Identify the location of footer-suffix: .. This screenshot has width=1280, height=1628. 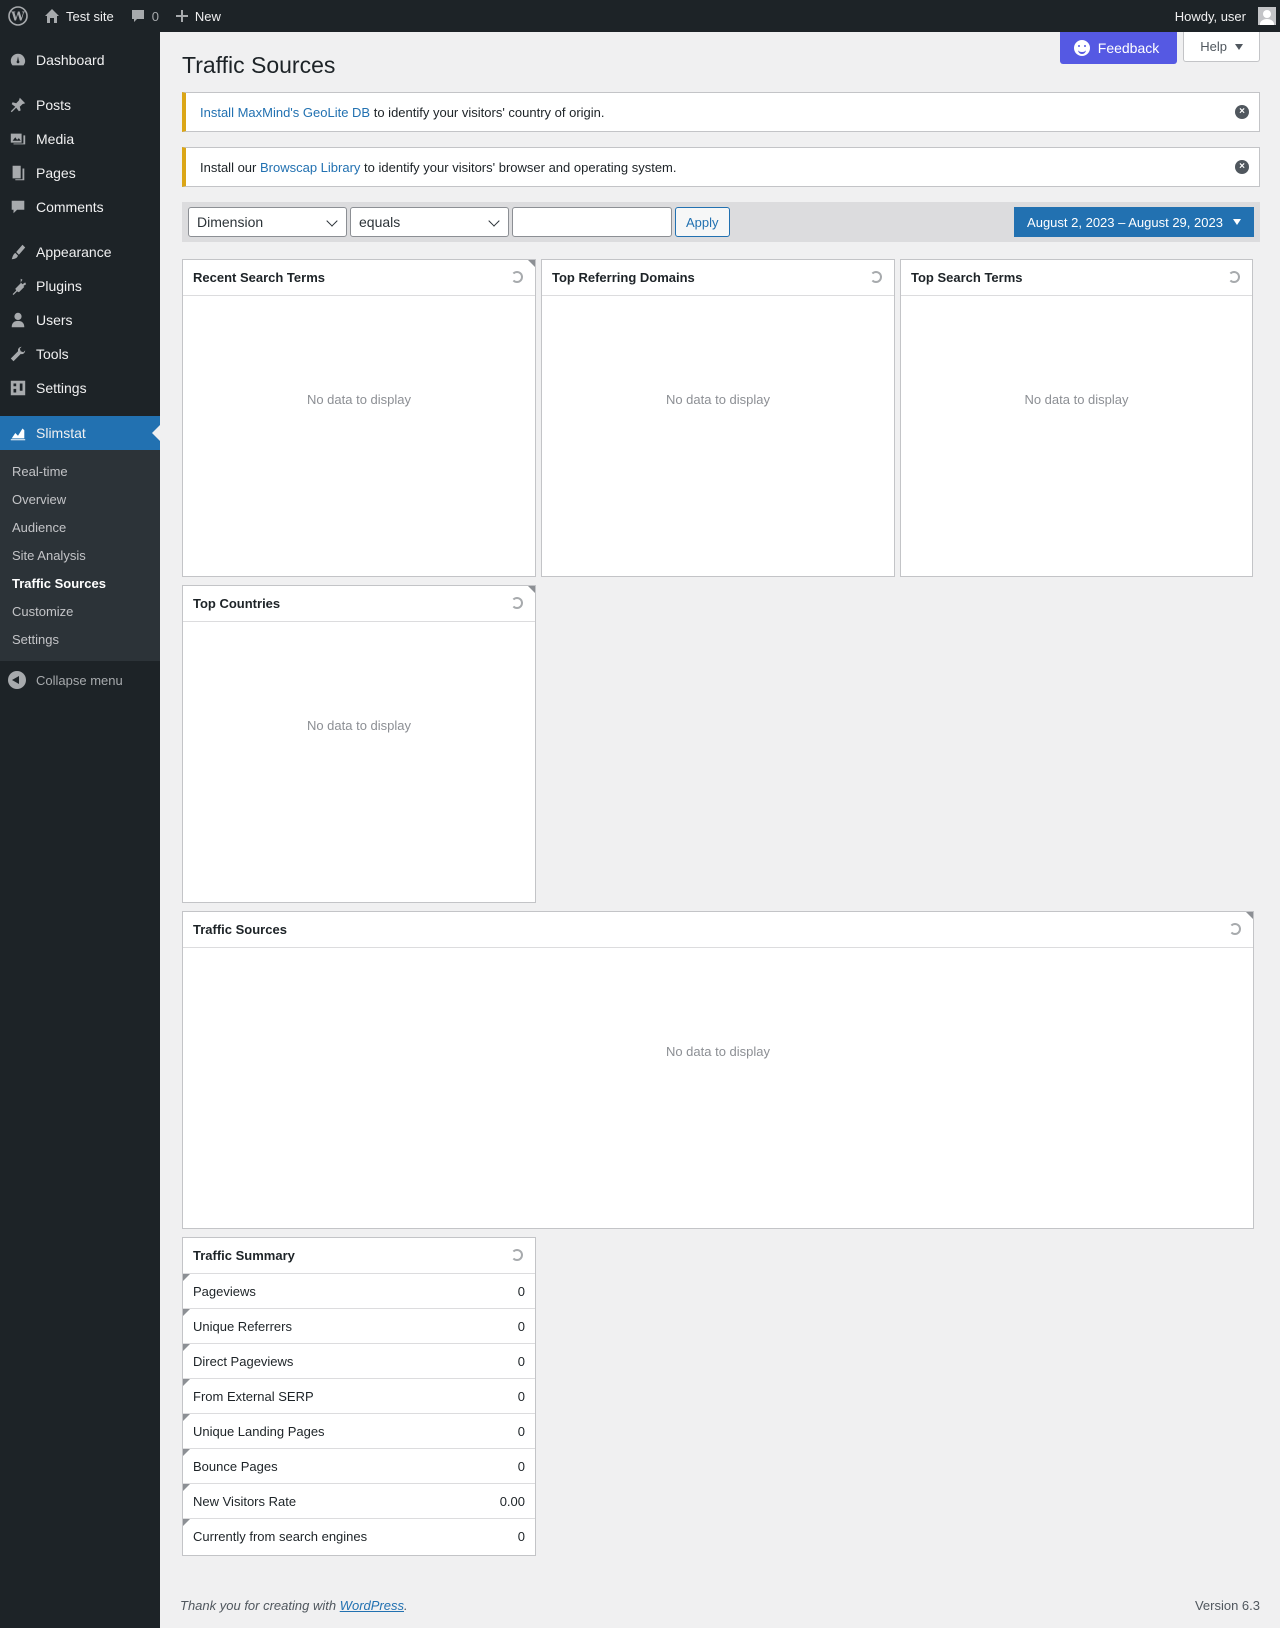
(406, 1605).